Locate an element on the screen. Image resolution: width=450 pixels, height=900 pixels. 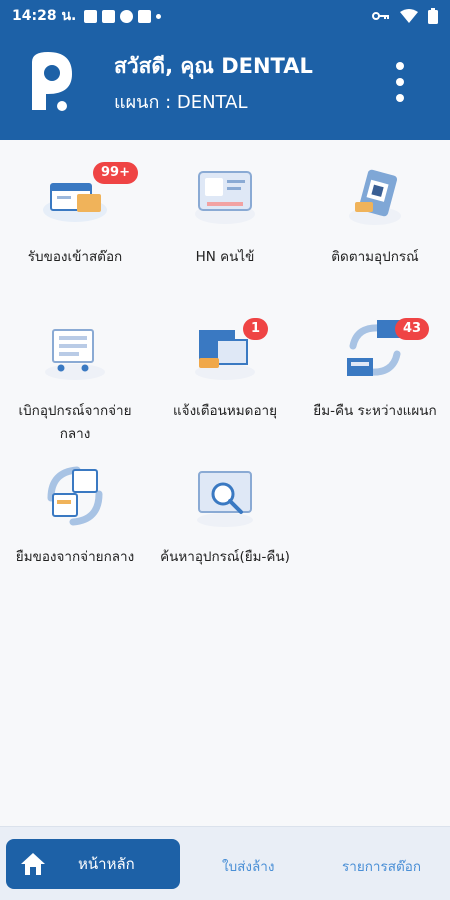
menu-expiry-alert: 1 แจ้งเตือนหมดอายุ is located at coordinates (225, 367).